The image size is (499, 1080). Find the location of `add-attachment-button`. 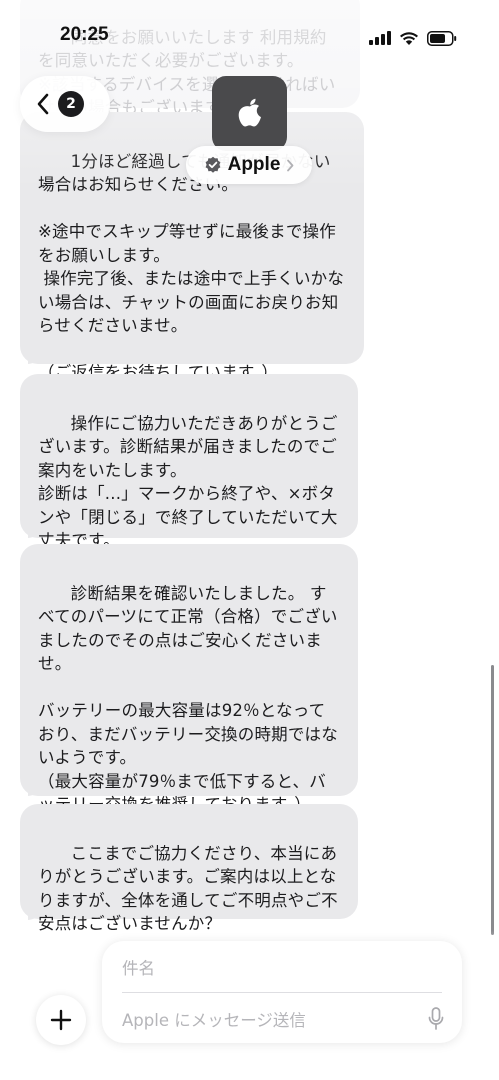

add-attachment-button is located at coordinates (61, 1020).